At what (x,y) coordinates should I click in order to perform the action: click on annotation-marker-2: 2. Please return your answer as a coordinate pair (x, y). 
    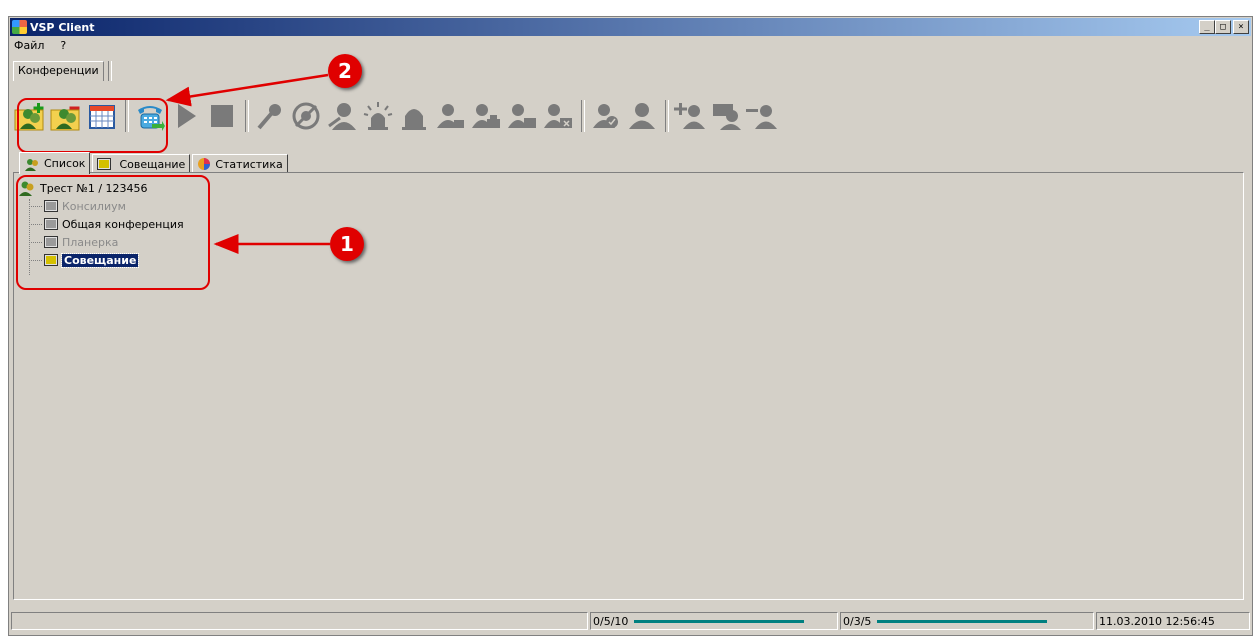
    Looking at the image, I should click on (345, 71).